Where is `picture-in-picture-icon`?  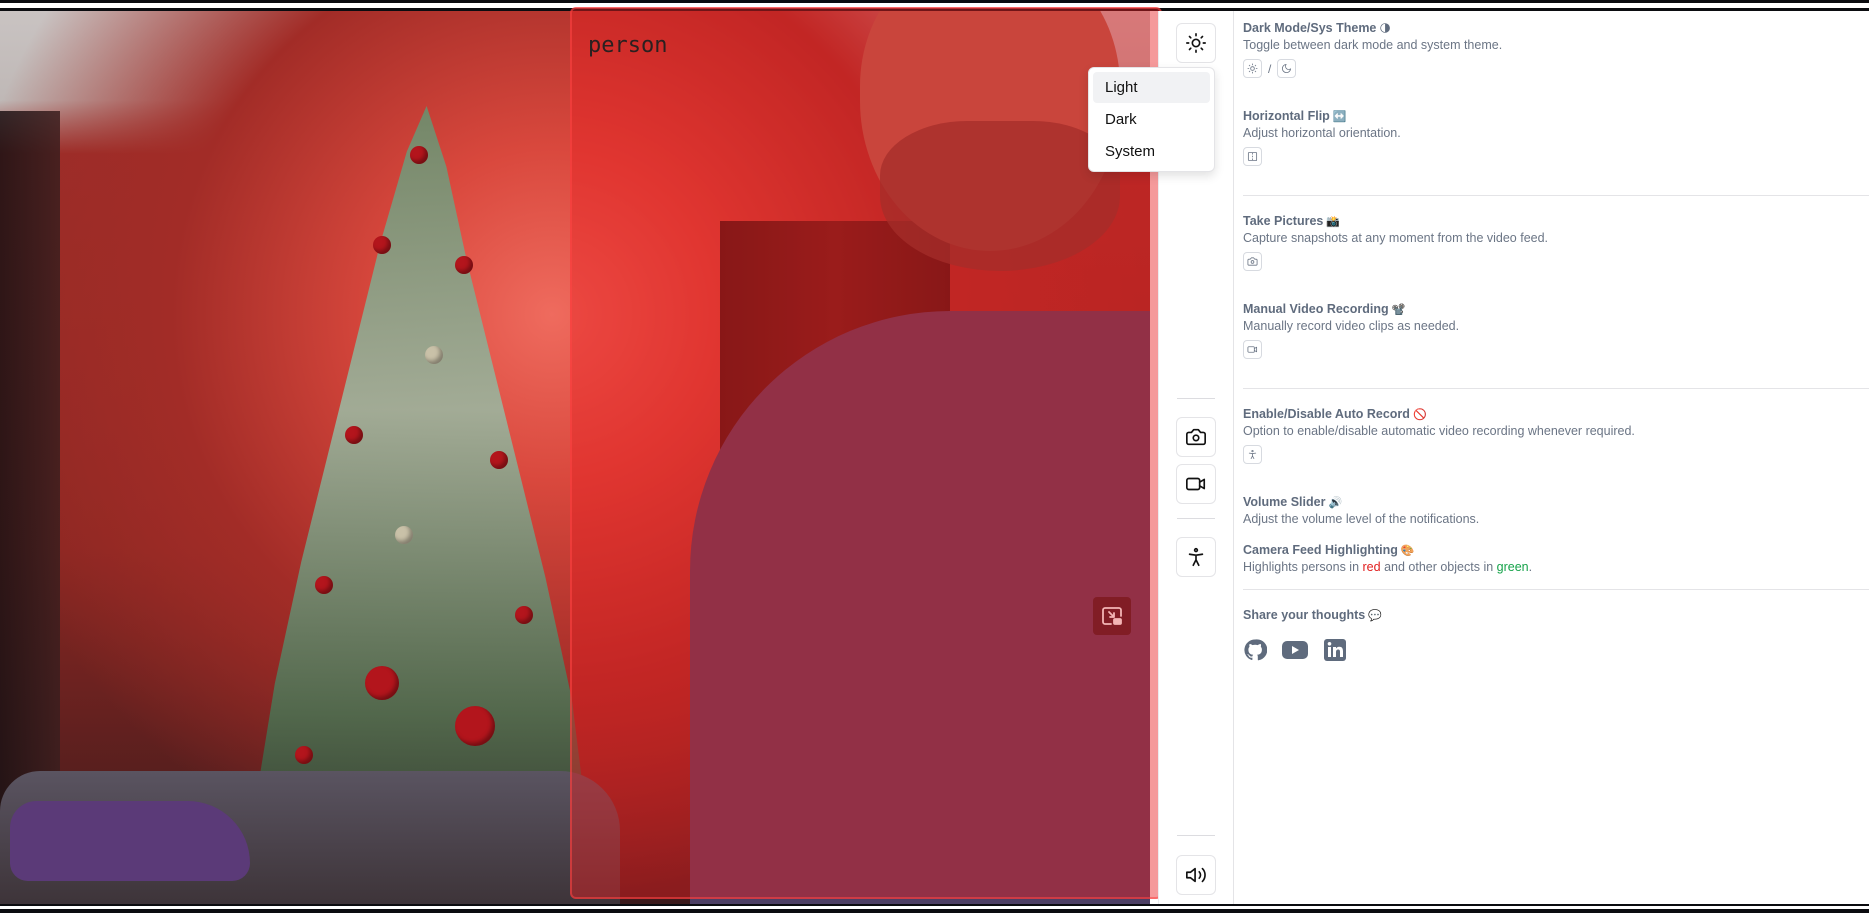
picture-in-picture-icon is located at coordinates (1112, 616).